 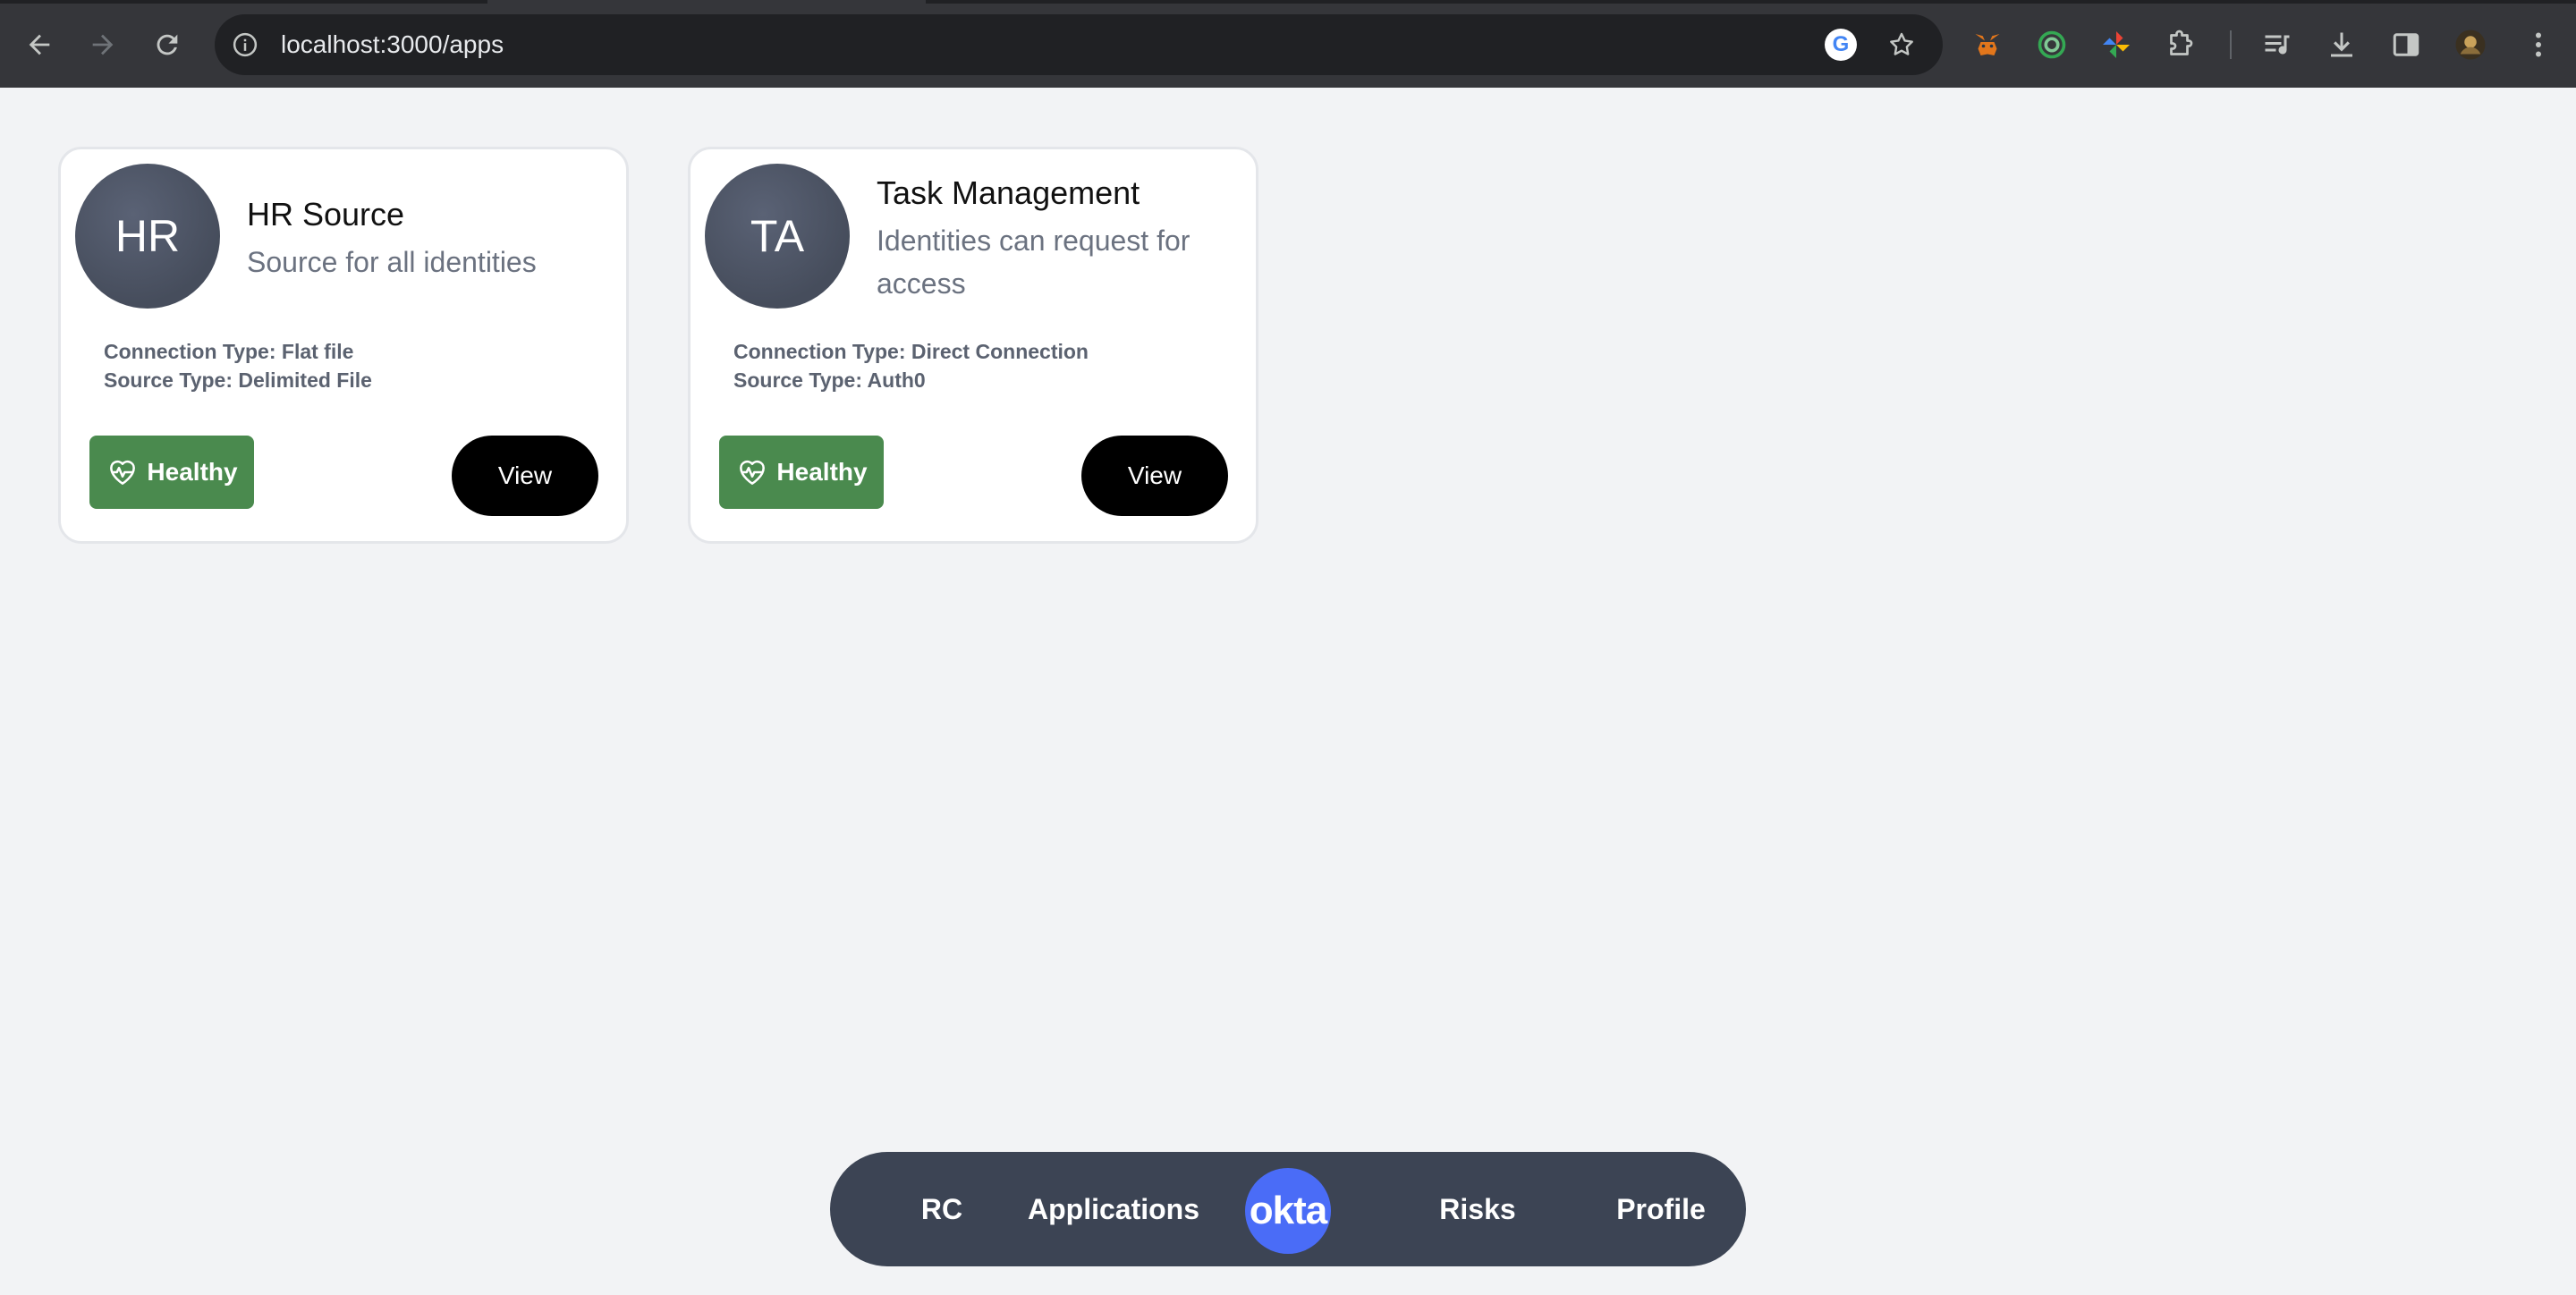 What do you see at coordinates (706, 2) in the screenshot?
I see `active-tab` at bounding box center [706, 2].